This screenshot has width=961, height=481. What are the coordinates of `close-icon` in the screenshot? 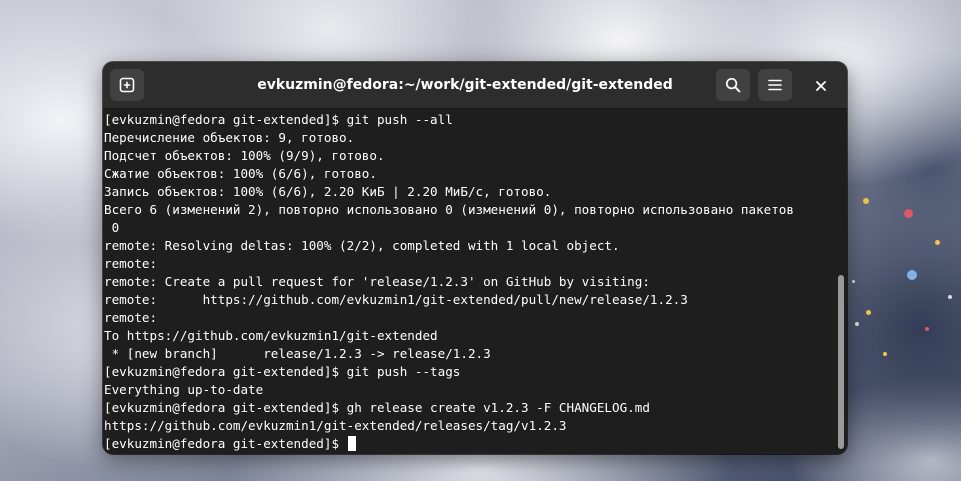 It's located at (821, 85).